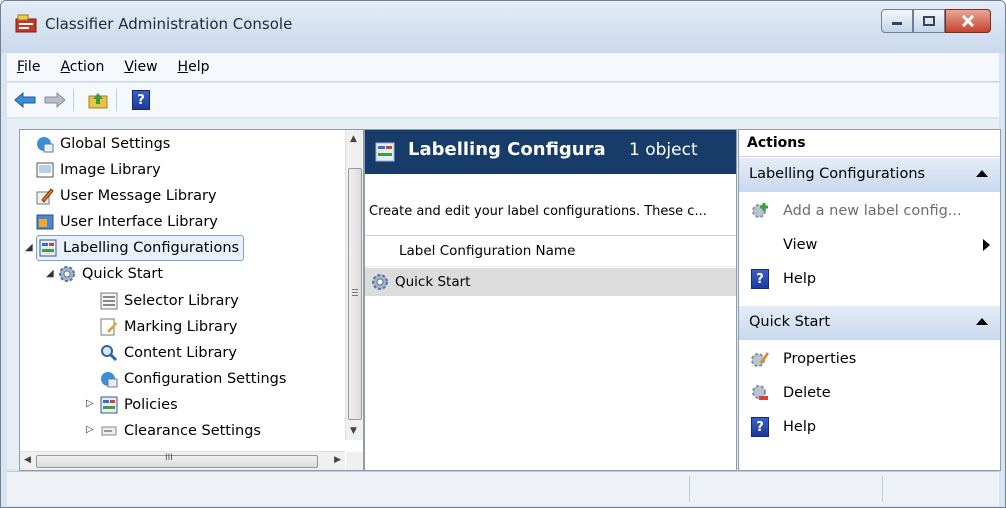 Image resolution: width=1006 pixels, height=508 pixels. Describe the element at coordinates (45, 222) in the screenshot. I see `window-icon` at that location.